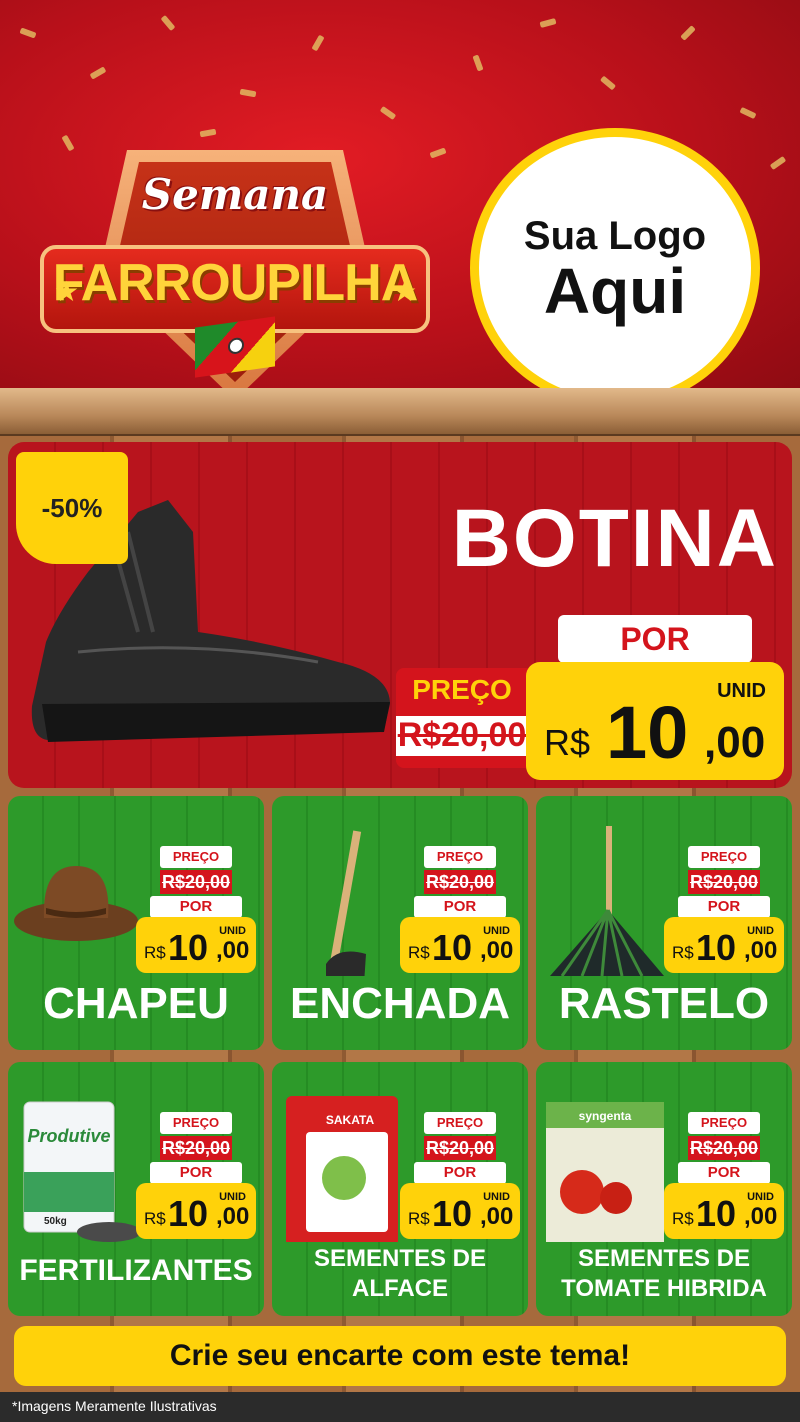  Describe the element at coordinates (72, 508) in the screenshot. I see `discount-tag: -50%` at that location.